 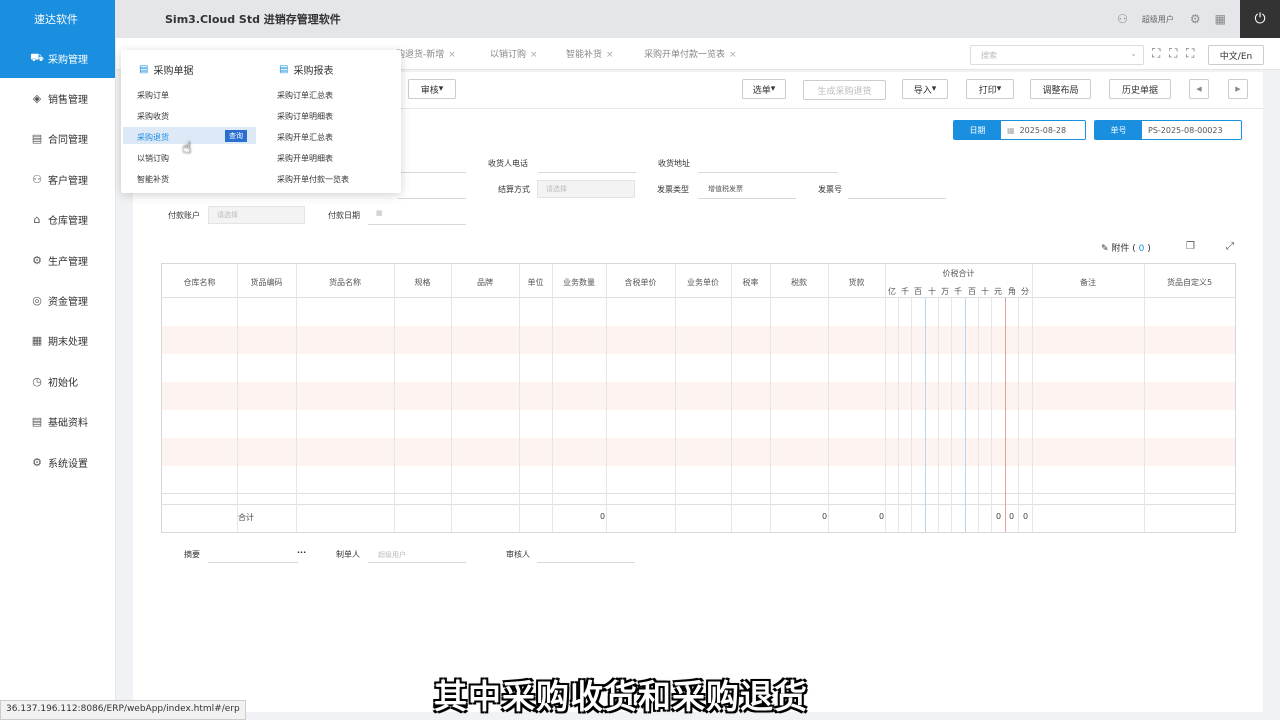 What do you see at coordinates (1190, 53) in the screenshot?
I see `expand-icon: ⛶` at bounding box center [1190, 53].